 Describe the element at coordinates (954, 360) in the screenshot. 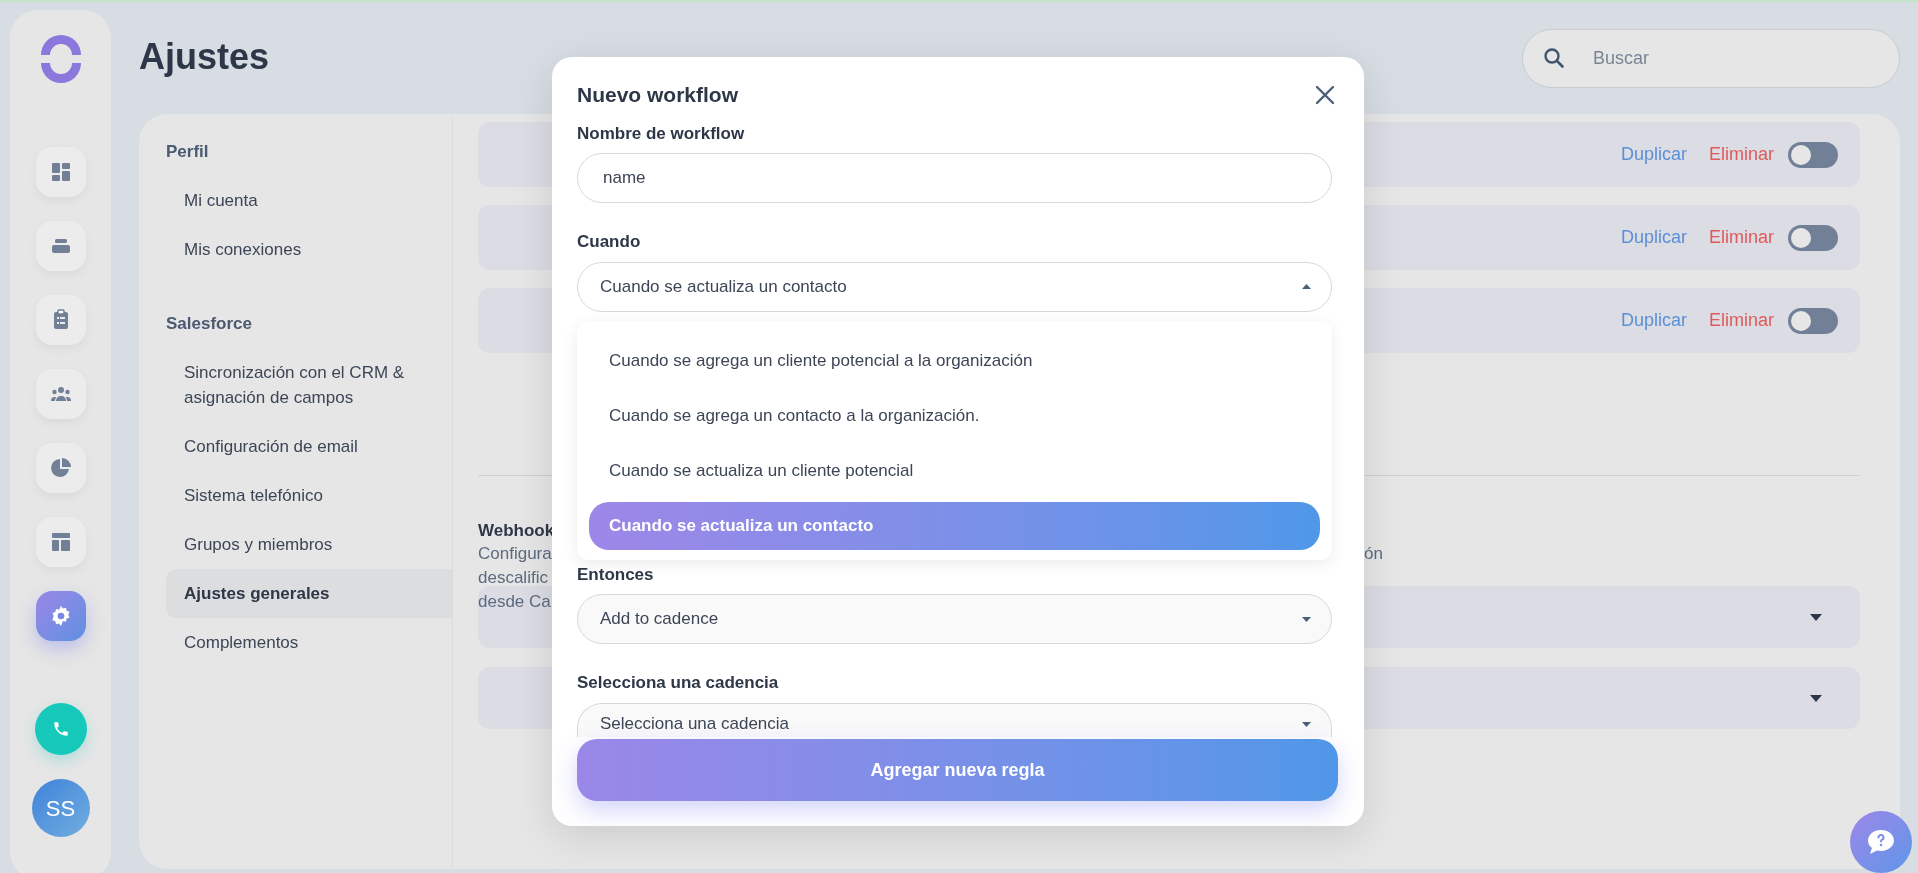

I see `dropdown-option: Cuando se agrega un cliente potencial a la organización` at that location.